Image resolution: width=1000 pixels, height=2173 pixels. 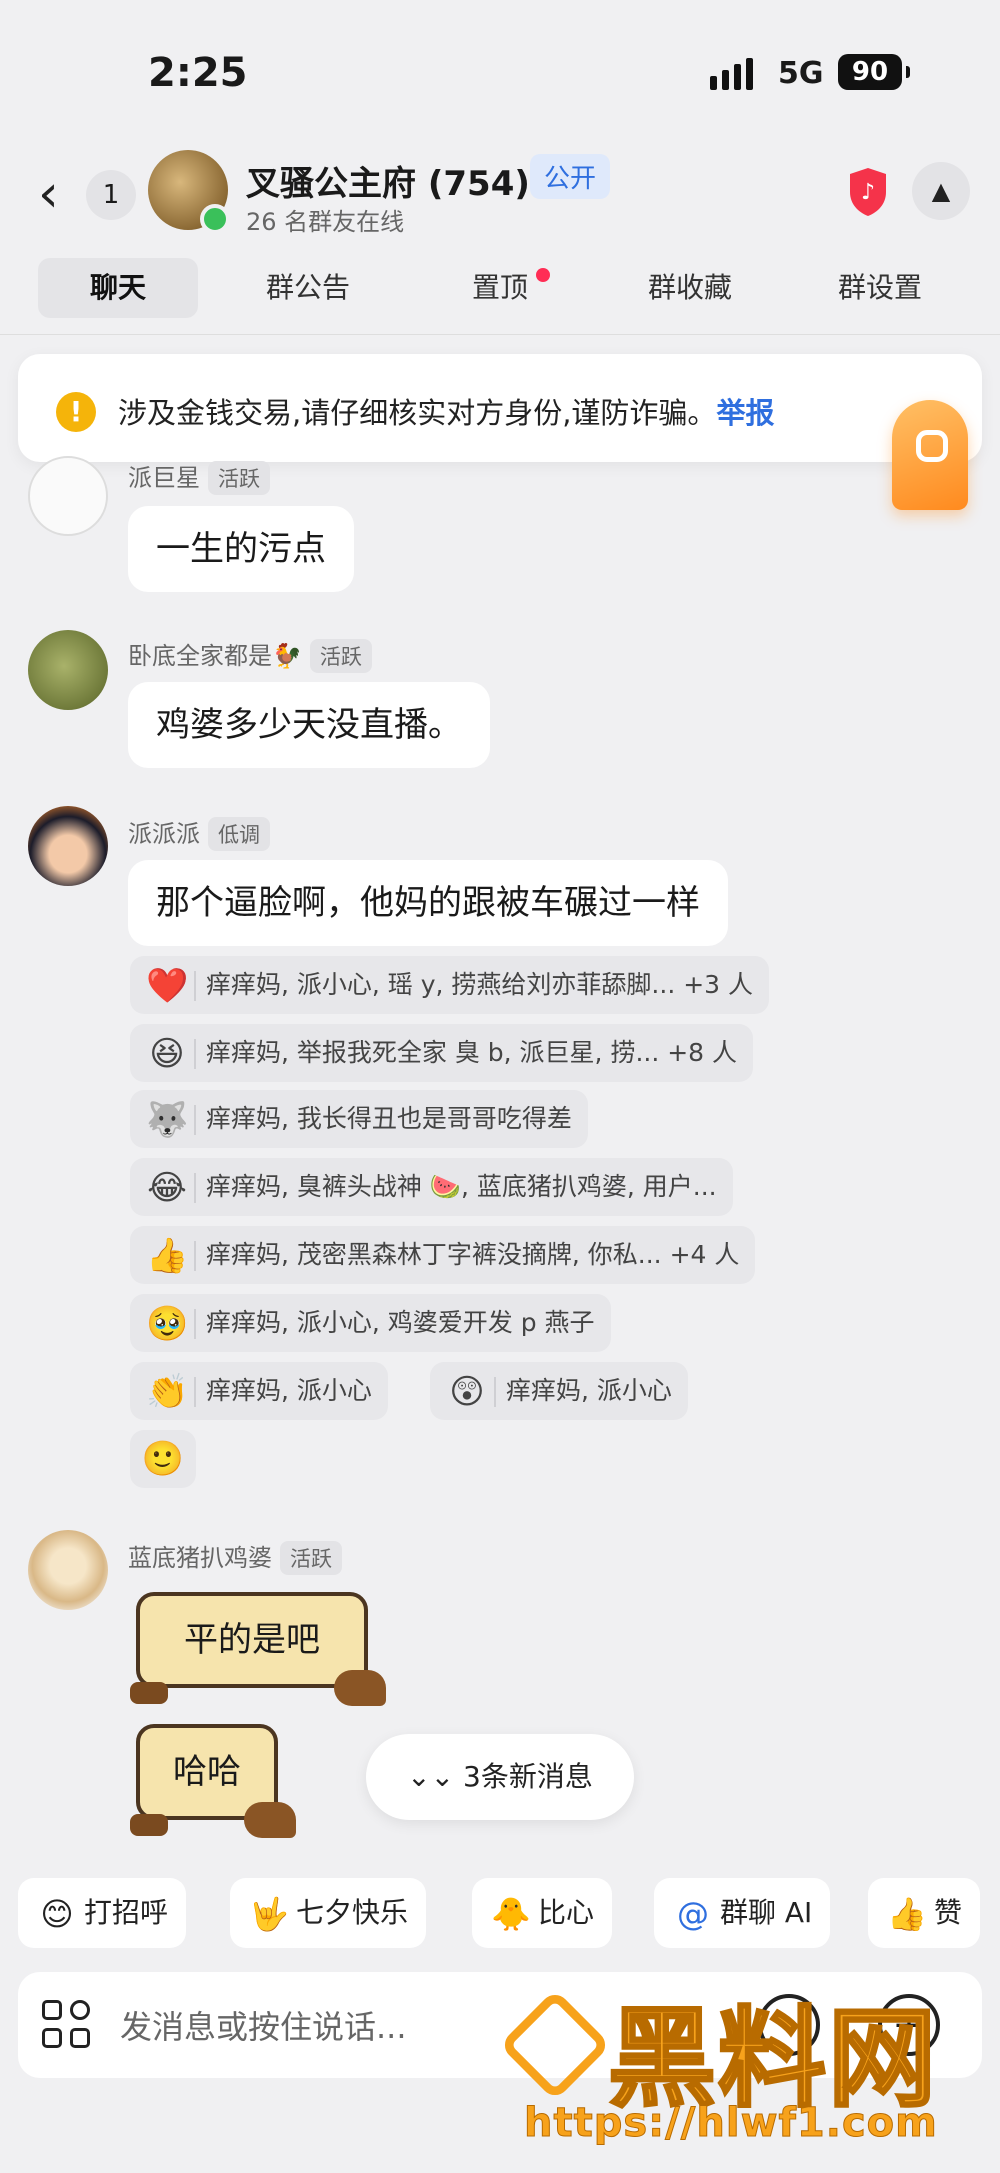 What do you see at coordinates (930, 455) in the screenshot?
I see `door-icon` at bounding box center [930, 455].